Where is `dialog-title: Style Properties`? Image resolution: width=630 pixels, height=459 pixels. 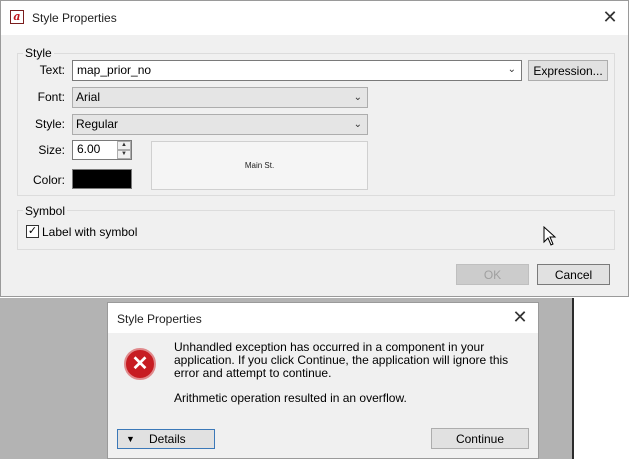
dialog-title: Style Properties is located at coordinates (74, 18).